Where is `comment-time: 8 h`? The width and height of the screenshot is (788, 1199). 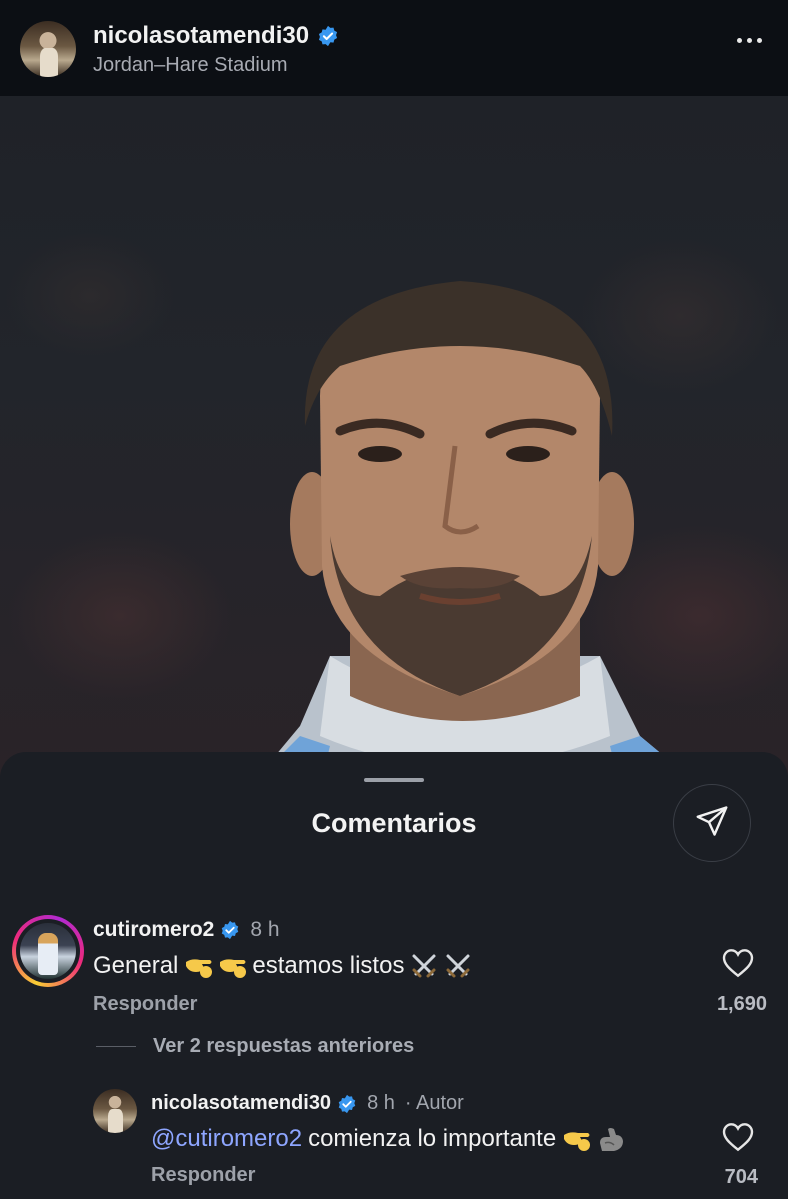
comment-time: 8 h is located at coordinates (265, 929).